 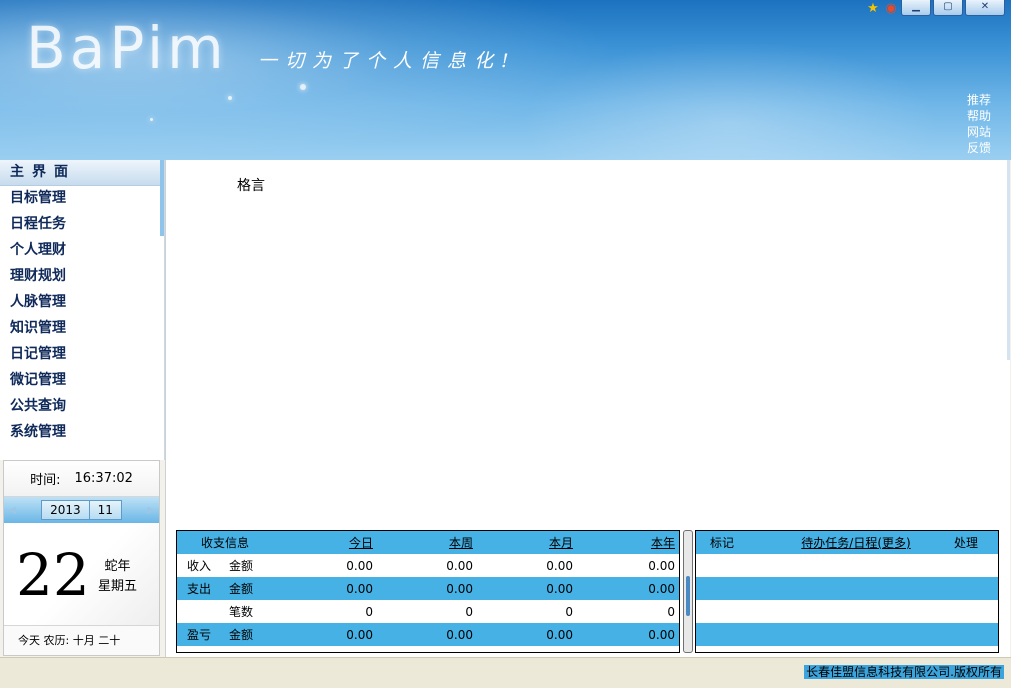 I want to click on todo-mark-header: 标记, so click(x=722, y=543).